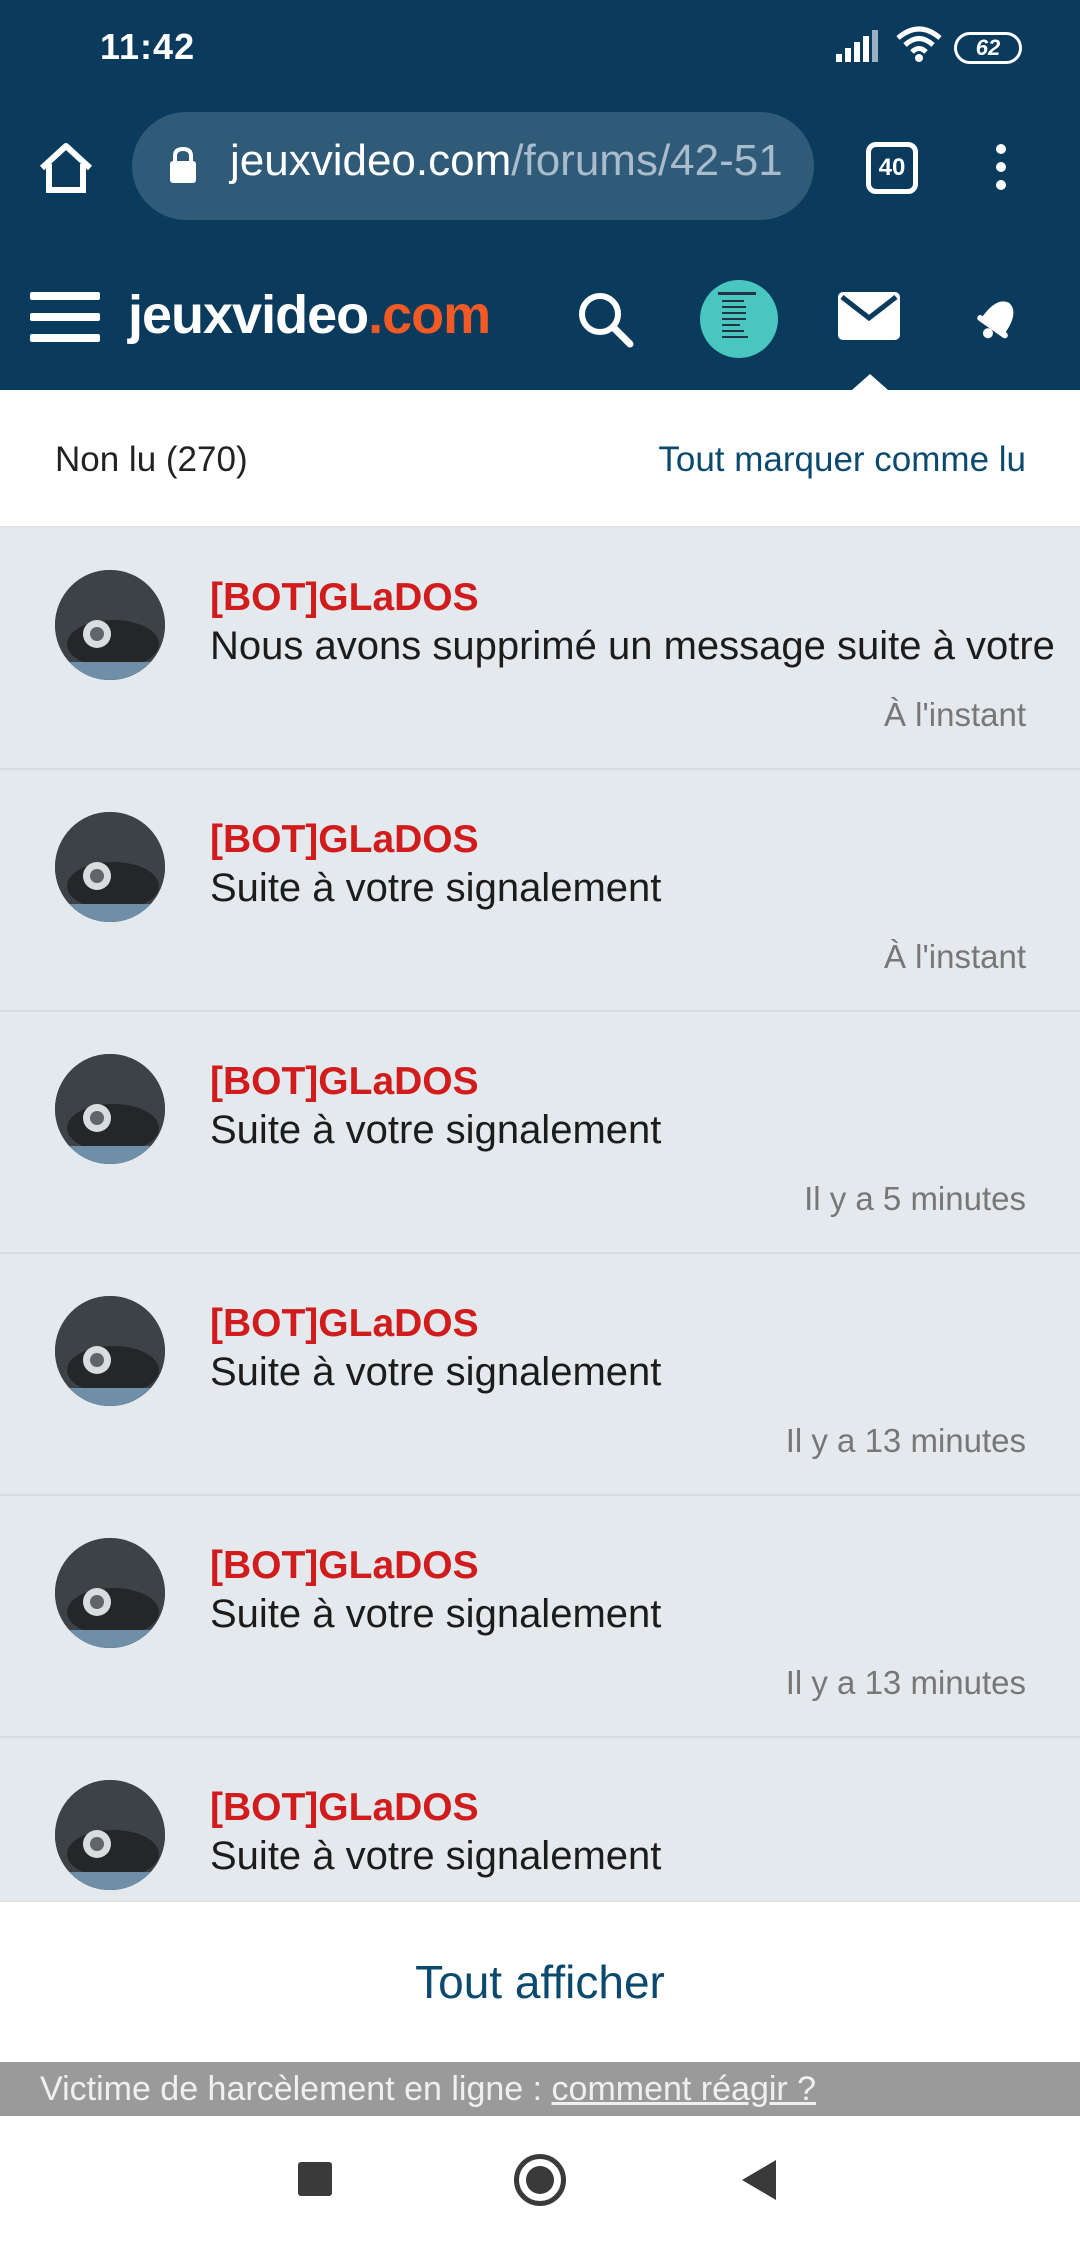 This screenshot has height=2246, width=1080. Describe the element at coordinates (148, 46) in the screenshot. I see `status-time: 11:42` at that location.